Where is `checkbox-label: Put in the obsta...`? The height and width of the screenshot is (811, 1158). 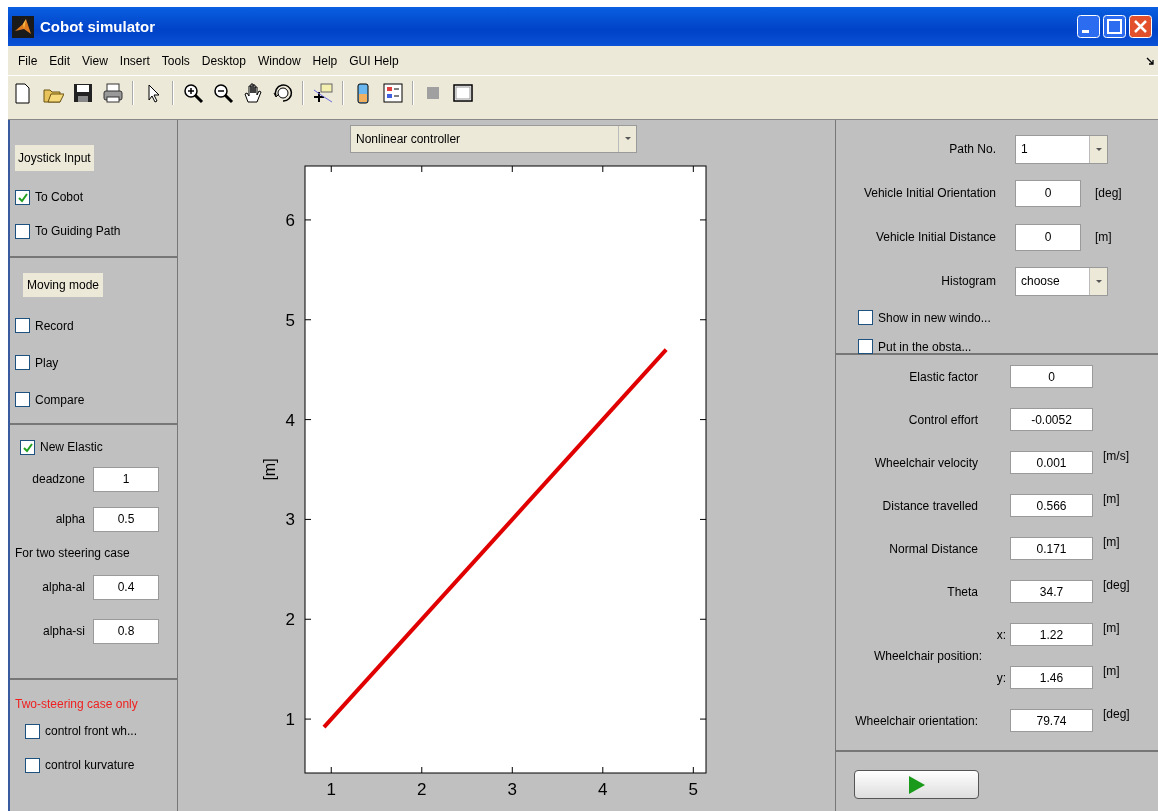 checkbox-label: Put in the obsta... is located at coordinates (925, 346).